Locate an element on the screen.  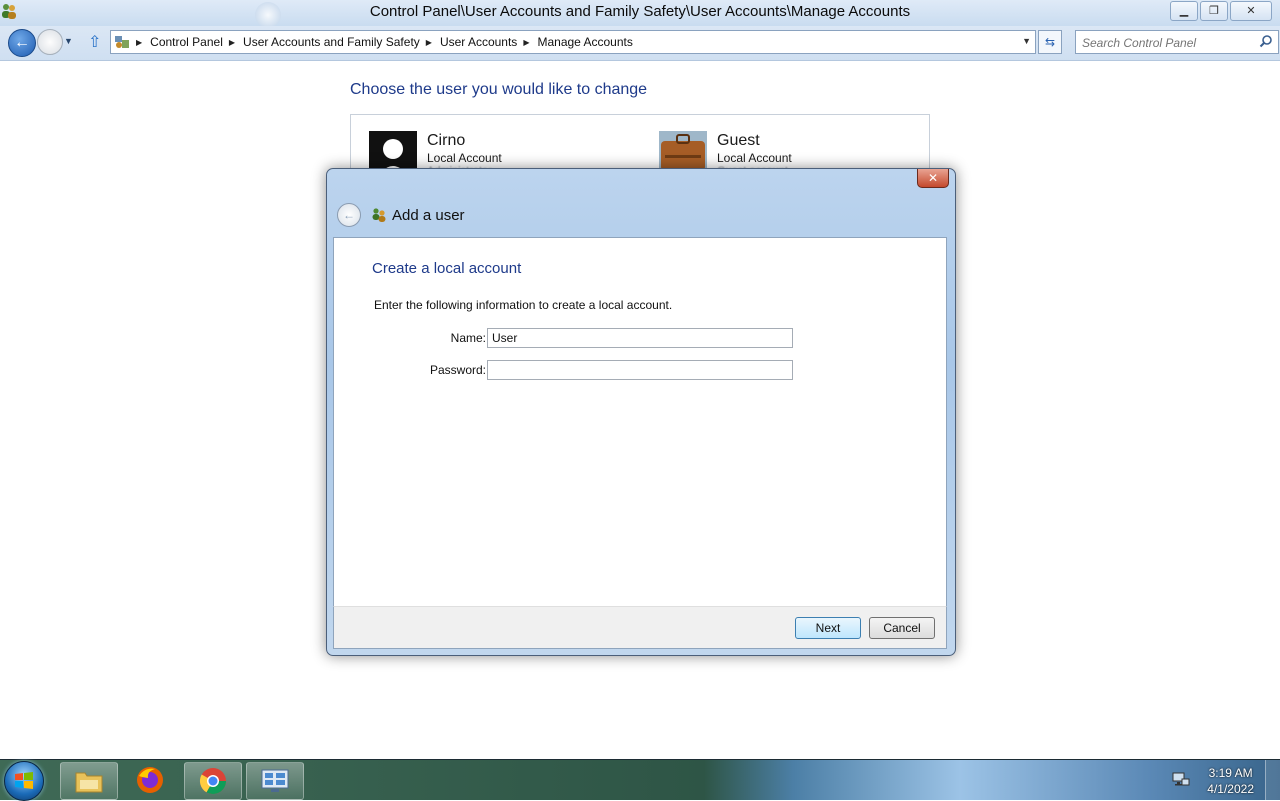
system-tray: 3:19 AM 4/1/2022 is located at coordinates (1220, 780).